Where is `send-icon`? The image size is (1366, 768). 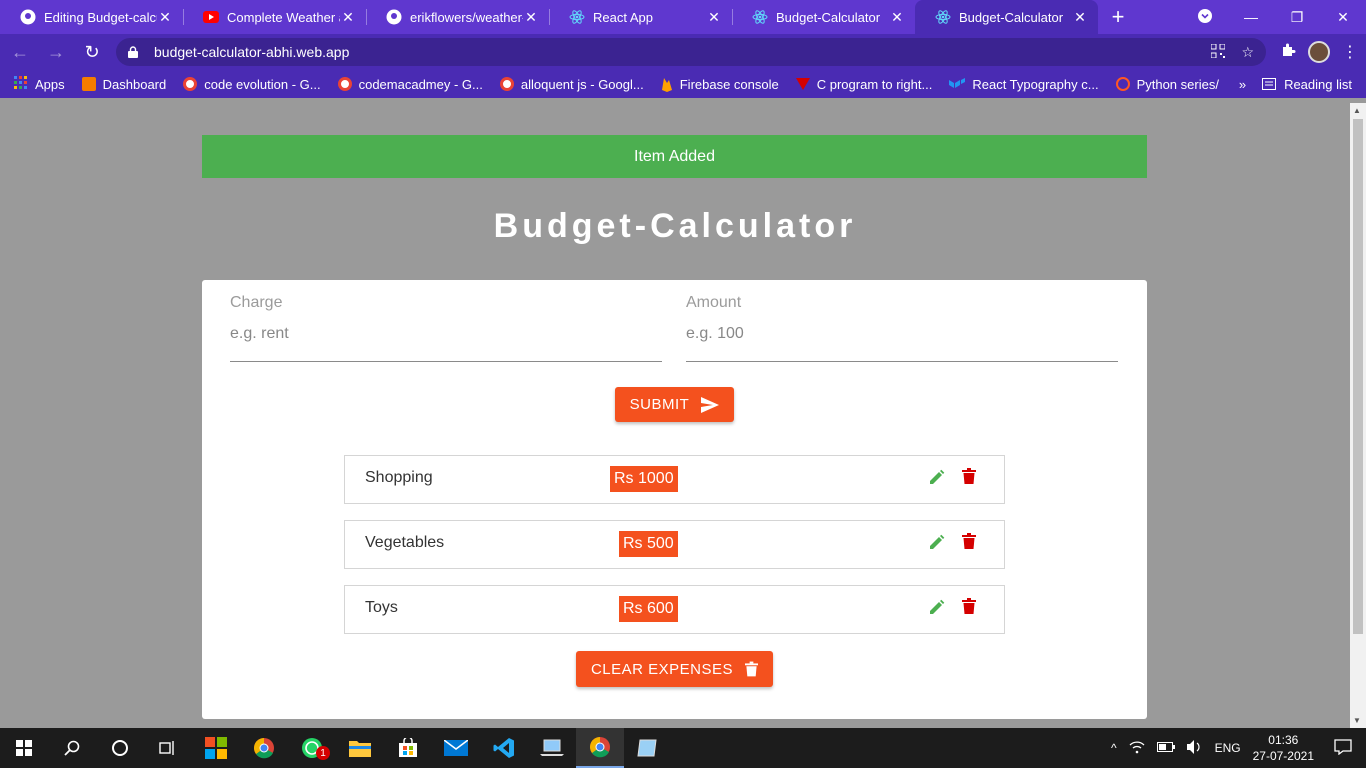 send-icon is located at coordinates (710, 404).